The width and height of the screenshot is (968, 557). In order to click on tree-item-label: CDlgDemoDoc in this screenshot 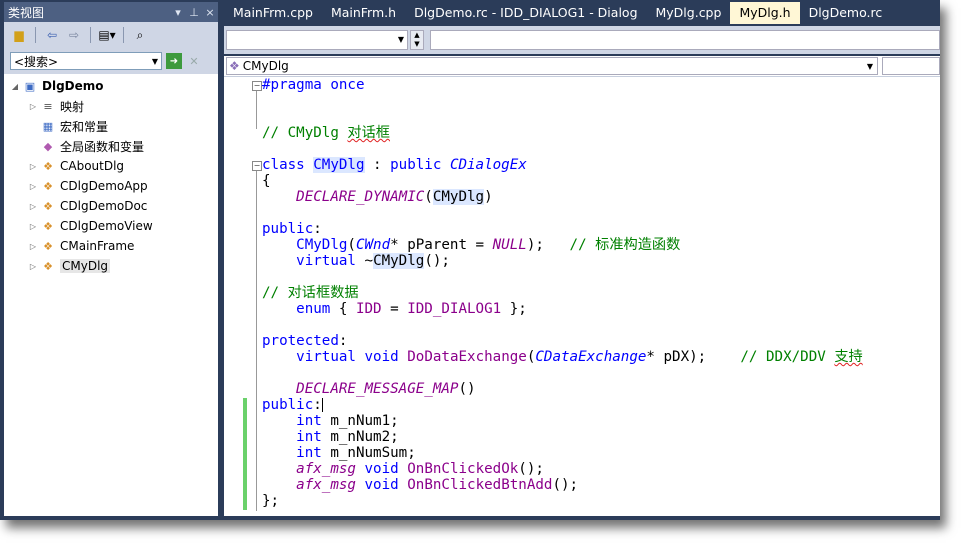, I will do `click(104, 206)`.